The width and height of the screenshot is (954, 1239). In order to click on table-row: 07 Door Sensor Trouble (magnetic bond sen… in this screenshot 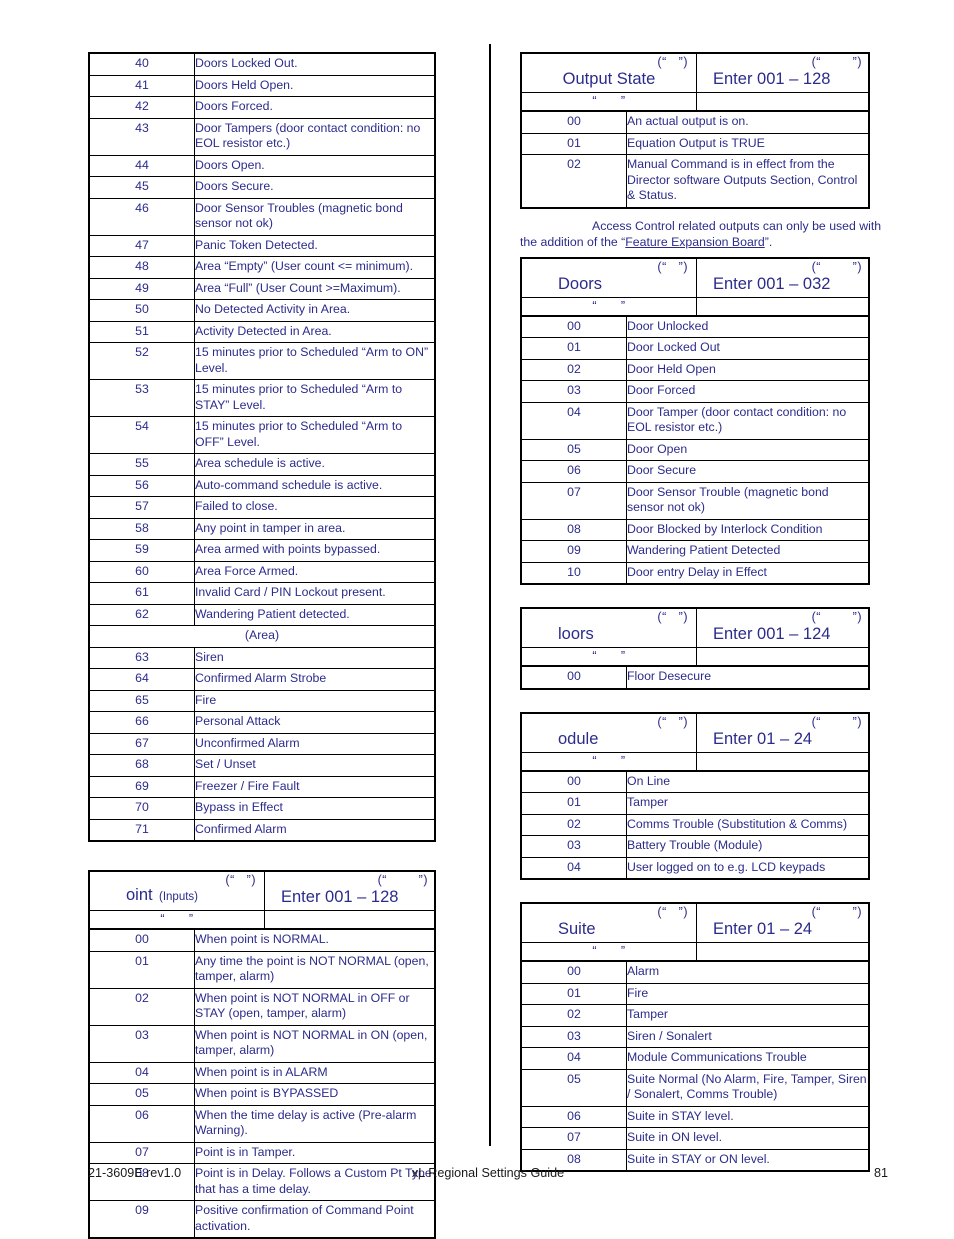, I will do `click(695, 500)`.